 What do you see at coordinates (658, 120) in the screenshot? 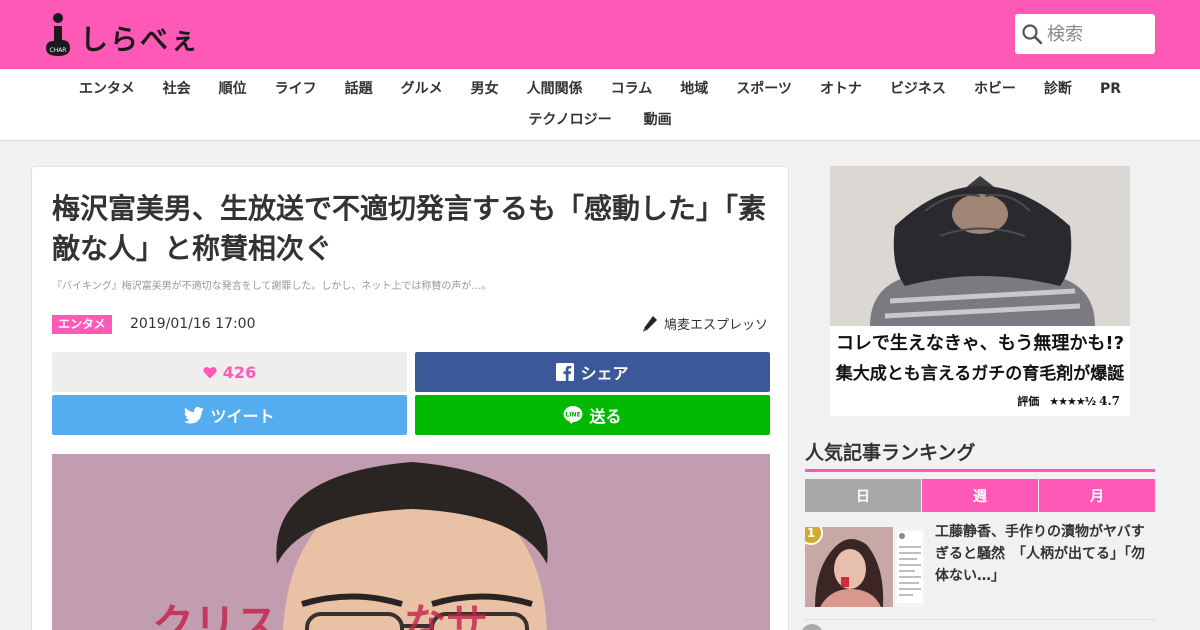
I see `nav-item: 動画` at bounding box center [658, 120].